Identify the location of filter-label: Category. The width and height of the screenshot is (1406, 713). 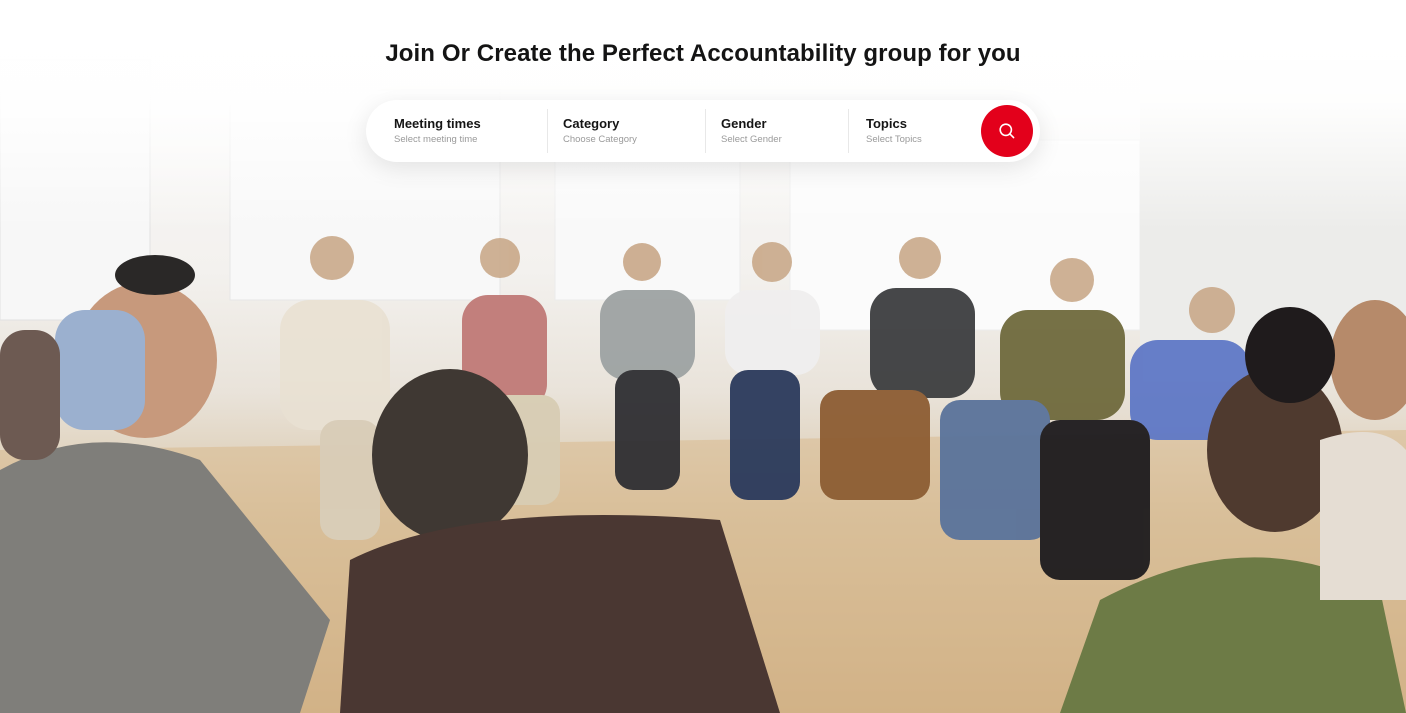
(591, 123).